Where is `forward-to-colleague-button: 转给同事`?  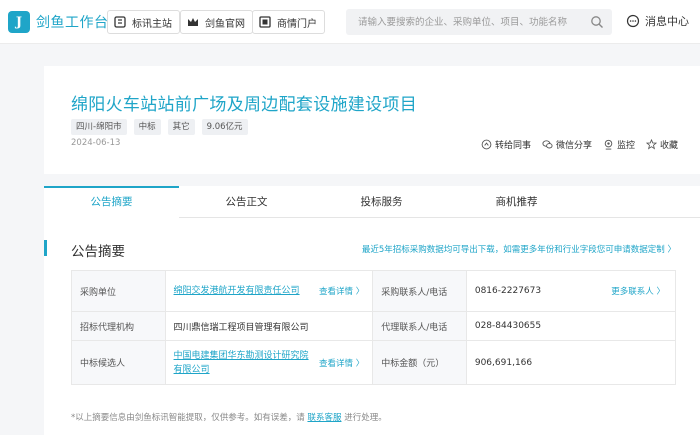
forward-to-colleague-button: 转给同事 is located at coordinates (506, 144).